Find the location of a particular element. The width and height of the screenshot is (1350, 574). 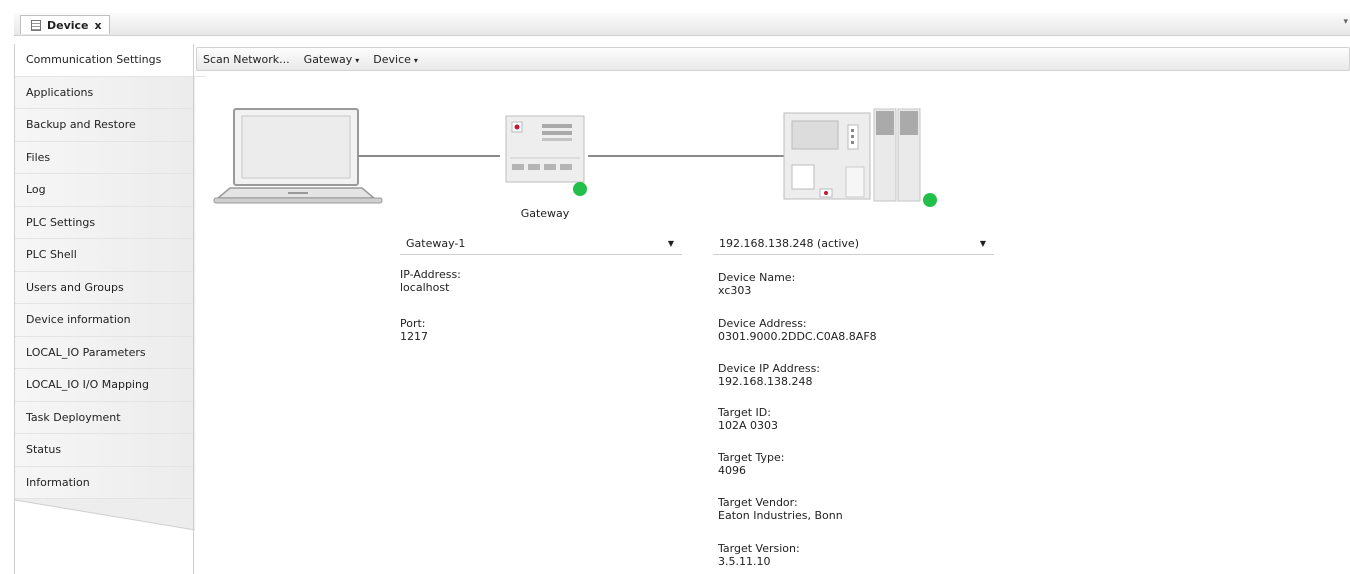

tab-device: Device x is located at coordinates (65, 24).